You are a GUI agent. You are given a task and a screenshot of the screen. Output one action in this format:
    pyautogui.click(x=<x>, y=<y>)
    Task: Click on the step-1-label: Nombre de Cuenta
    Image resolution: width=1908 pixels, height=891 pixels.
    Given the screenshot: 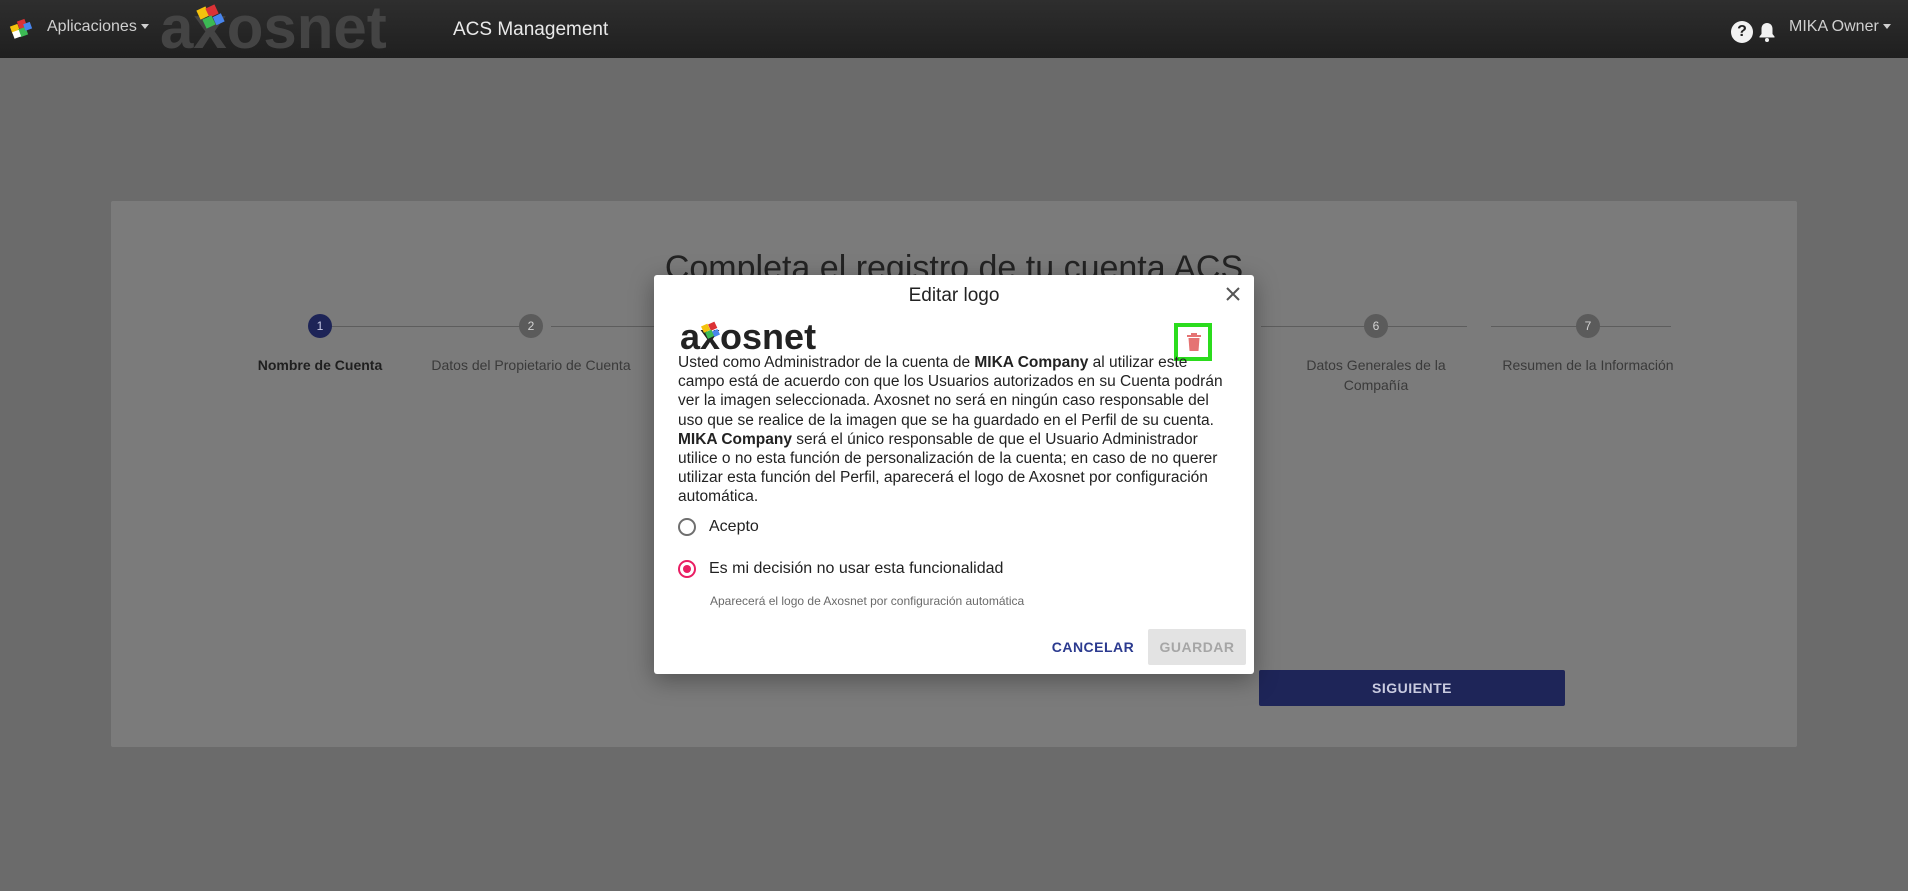 What is the action you would take?
    pyautogui.click(x=320, y=365)
    